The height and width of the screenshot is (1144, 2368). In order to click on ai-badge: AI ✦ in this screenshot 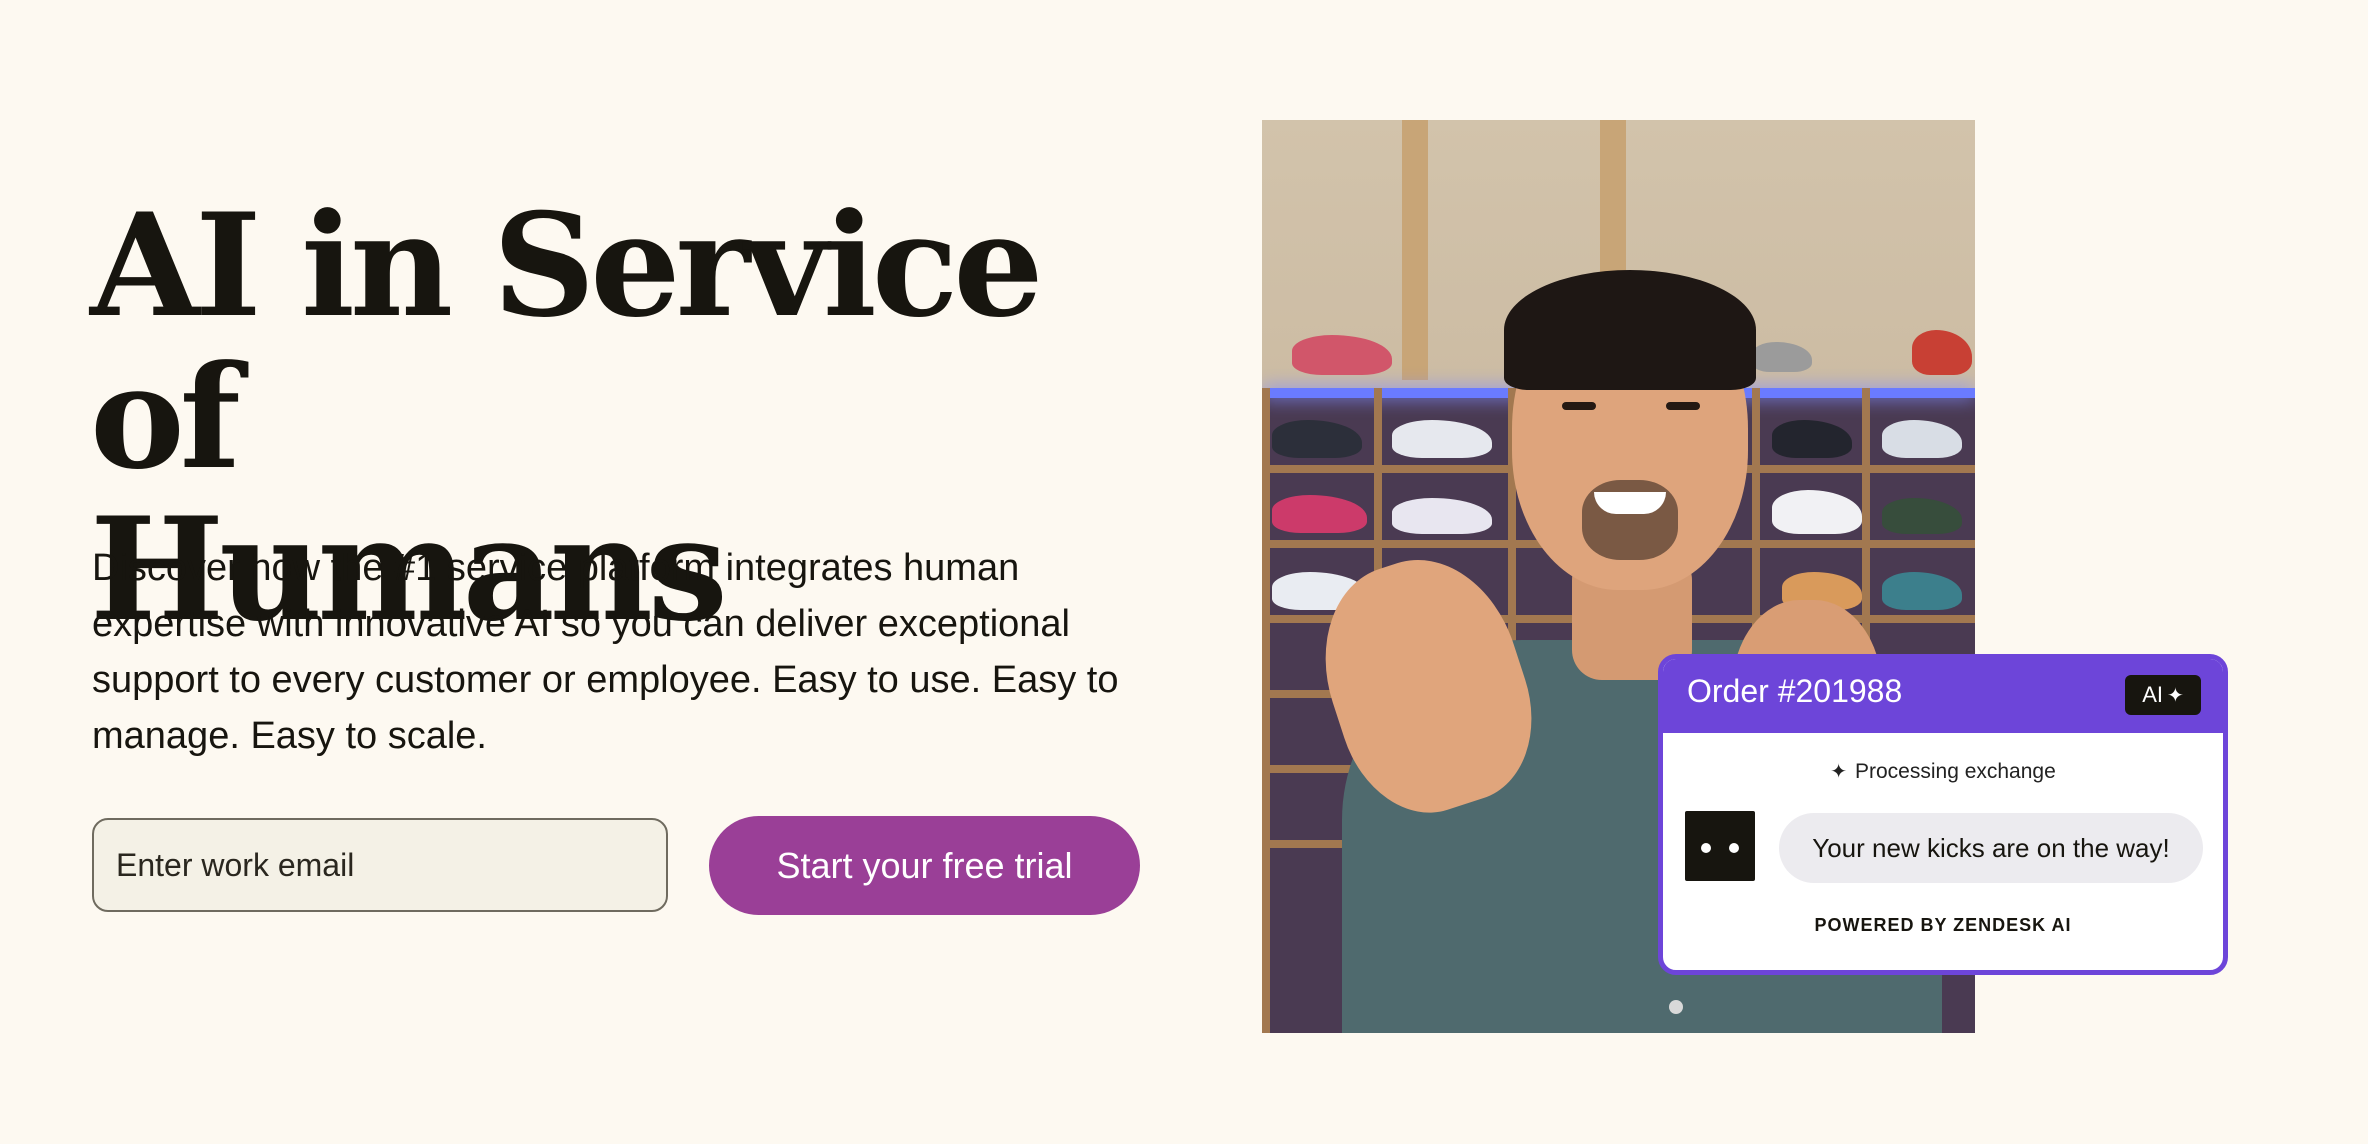, I will do `click(2163, 695)`.